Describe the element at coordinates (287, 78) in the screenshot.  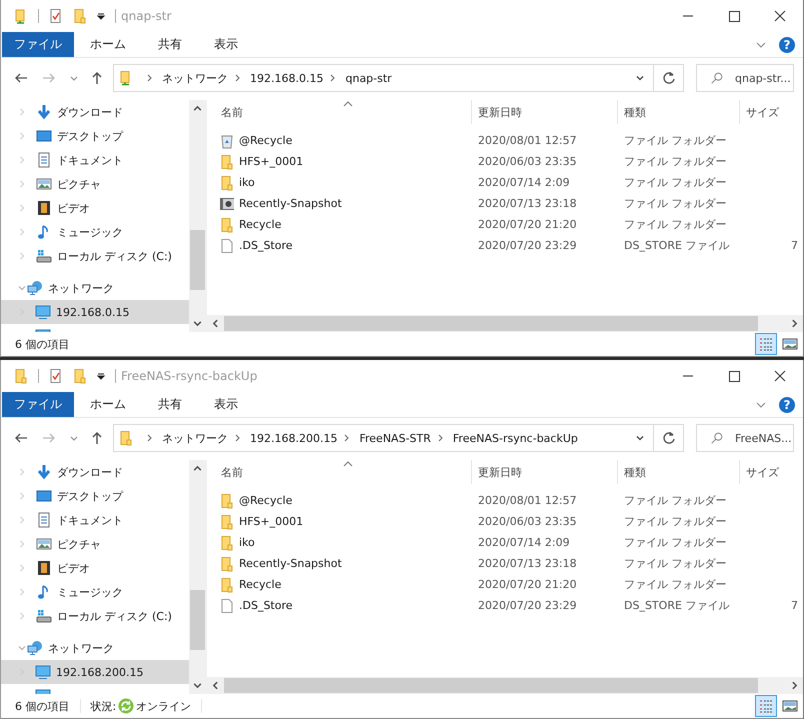
I see `breadcrumb-item: 192.168.0.15` at that location.